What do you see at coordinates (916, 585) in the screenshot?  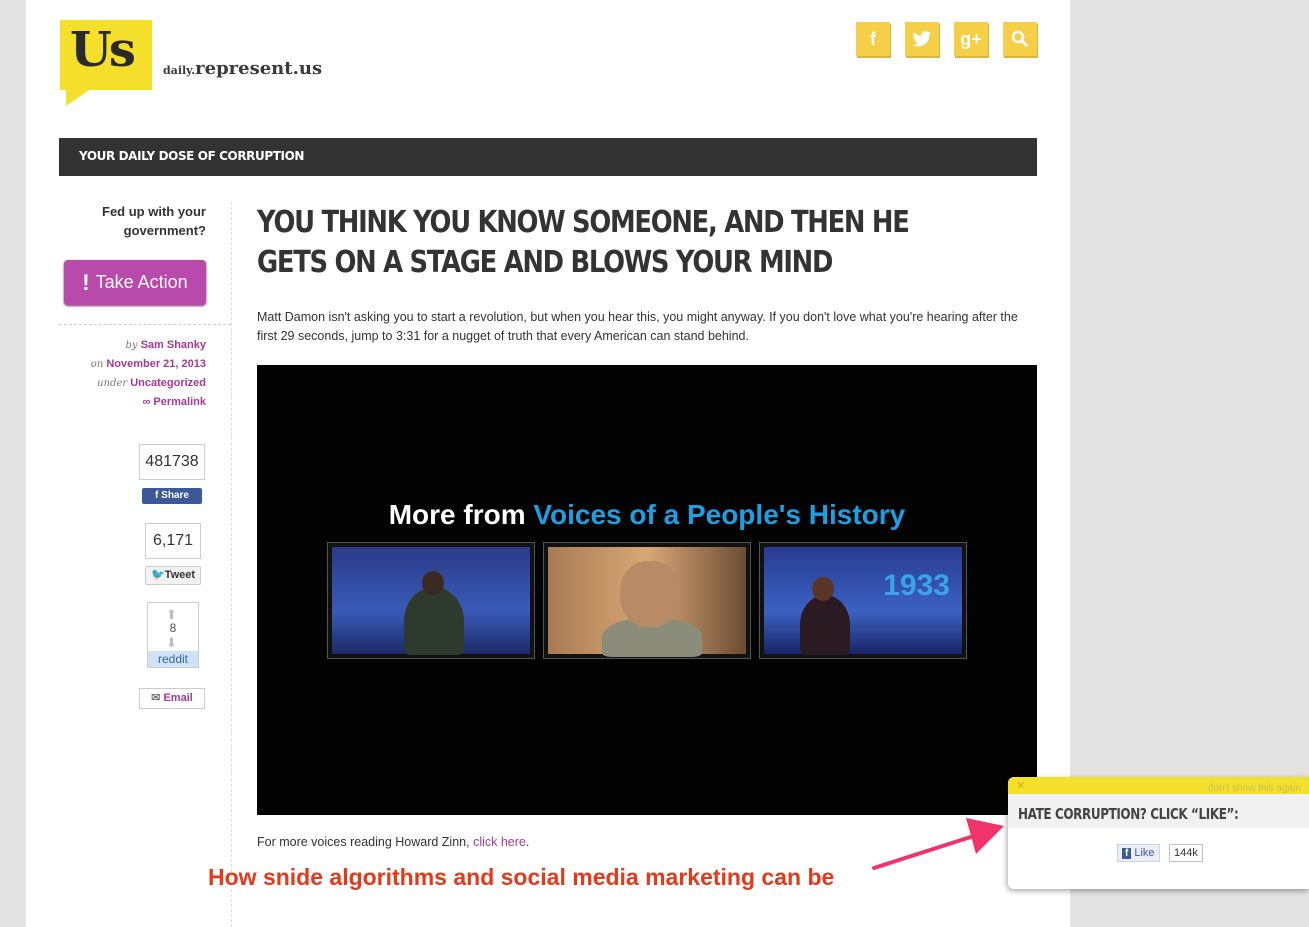 I see `thumbnail-year: 1933` at bounding box center [916, 585].